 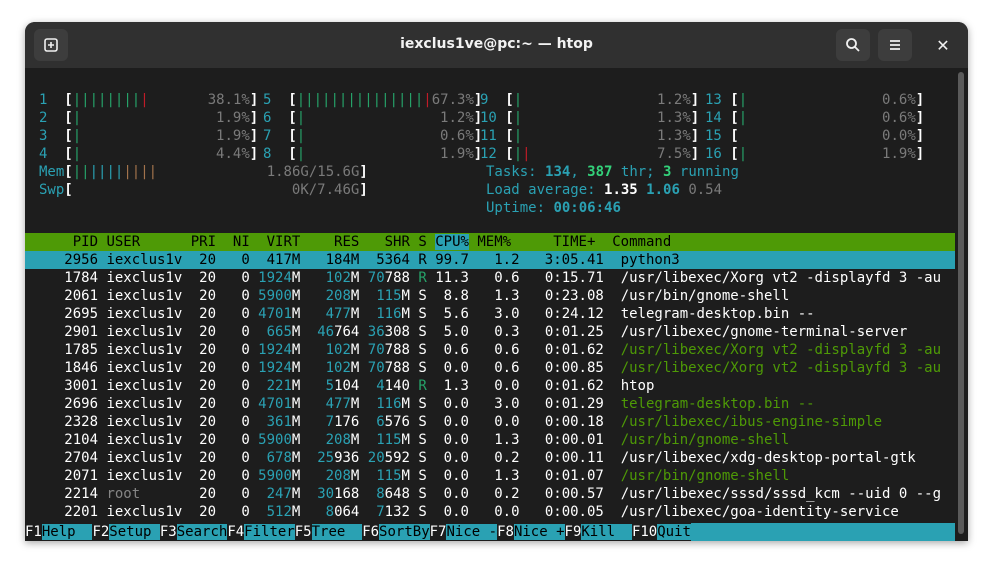 What do you see at coordinates (644, 532) in the screenshot?
I see `fkey-key: F10` at bounding box center [644, 532].